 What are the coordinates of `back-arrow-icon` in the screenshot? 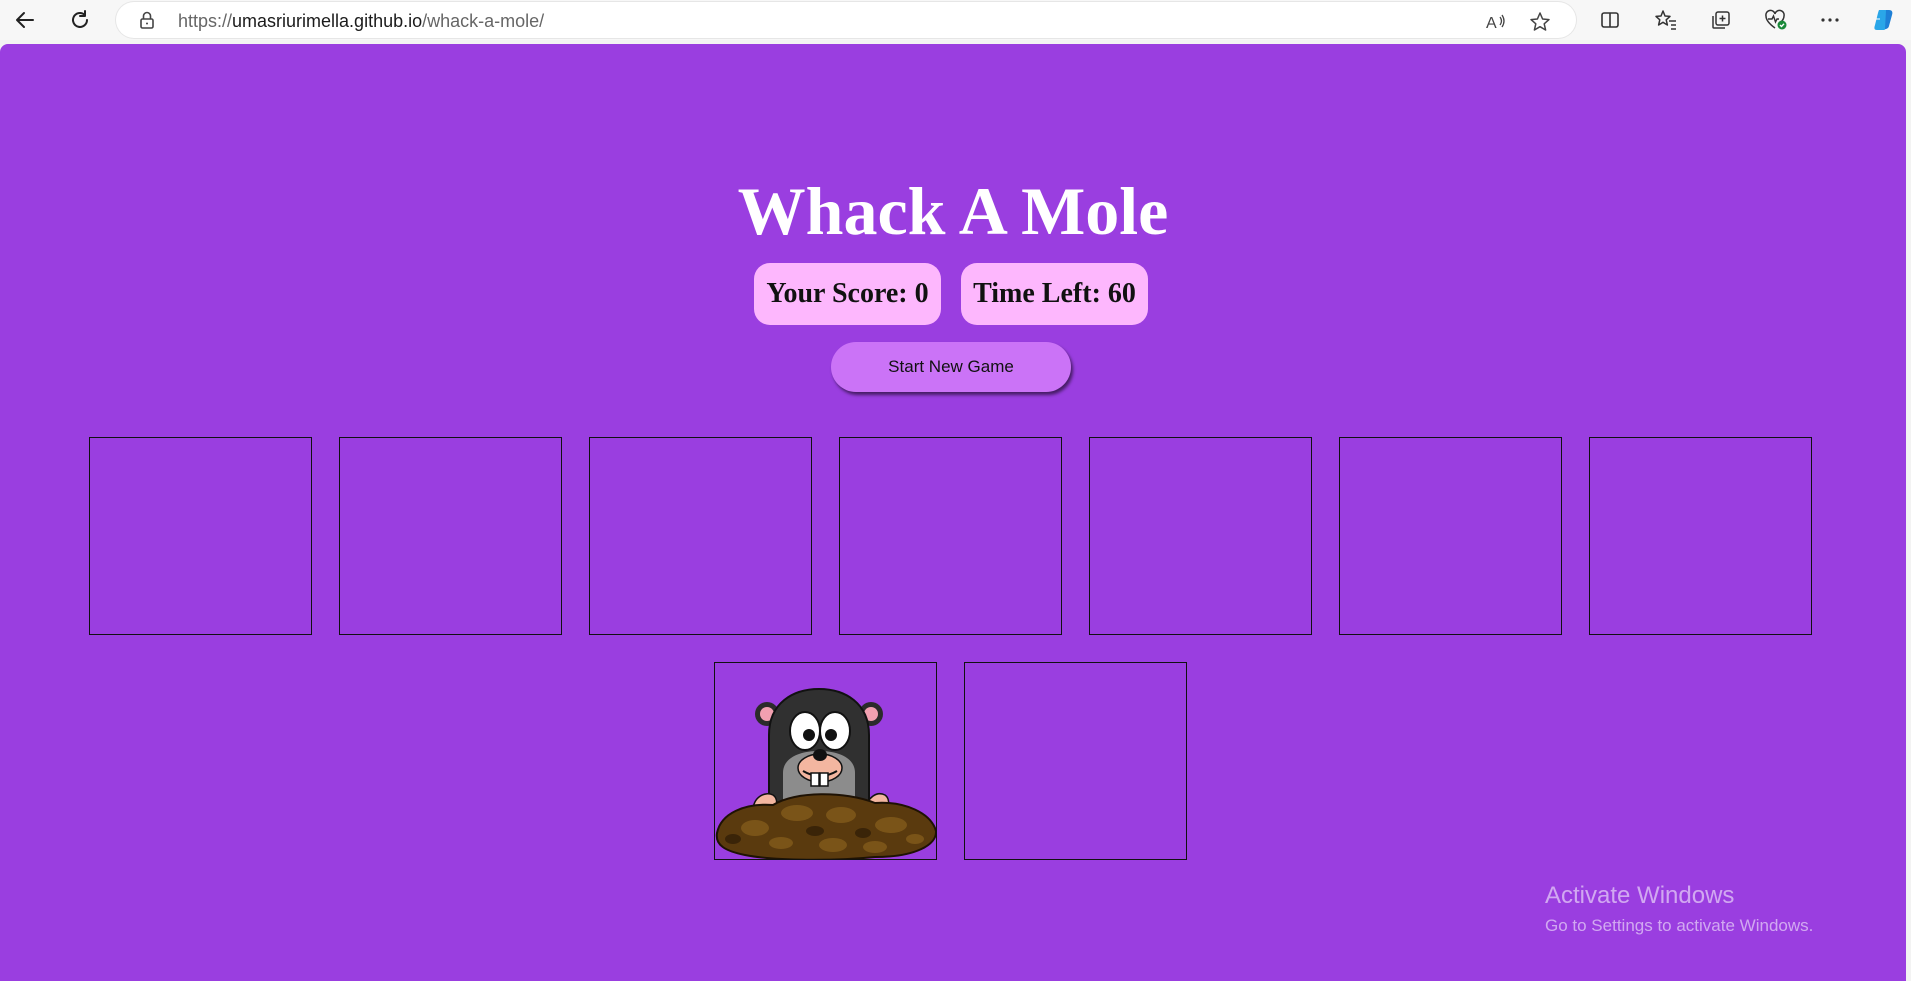 It's located at (25, 20).